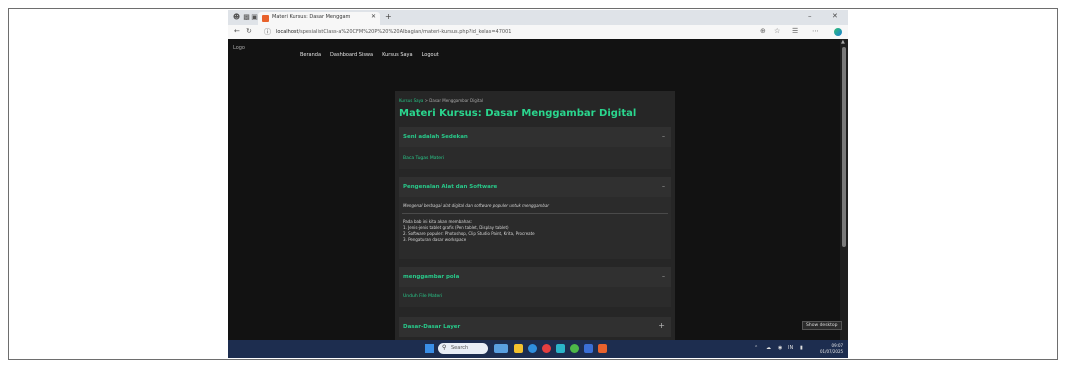 Image resolution: width=1065 pixels, height=367 pixels. Describe the element at coordinates (429, 348) in the screenshot. I see `windows-start-icon` at that location.